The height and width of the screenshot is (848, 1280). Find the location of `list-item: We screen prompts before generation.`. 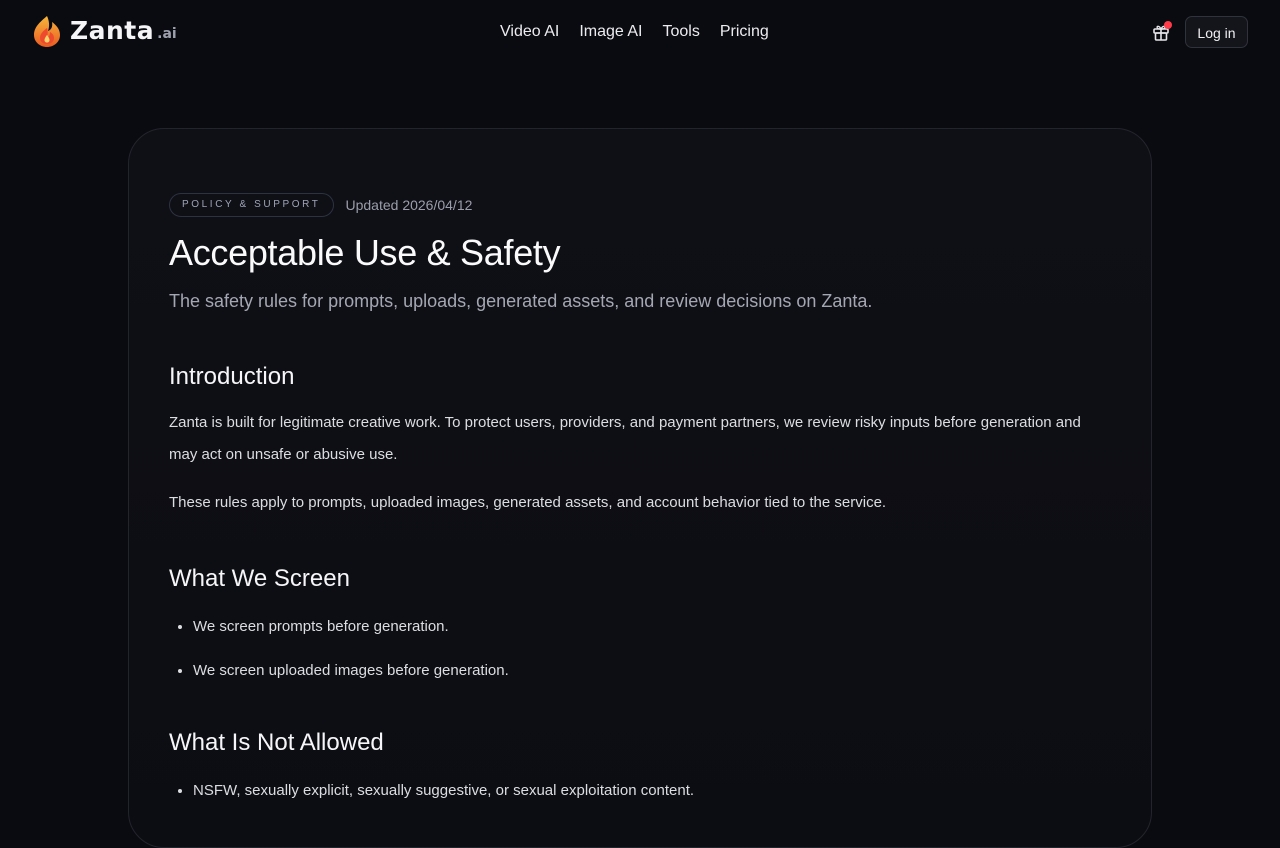

list-item: We screen prompts before generation. is located at coordinates (653, 627).